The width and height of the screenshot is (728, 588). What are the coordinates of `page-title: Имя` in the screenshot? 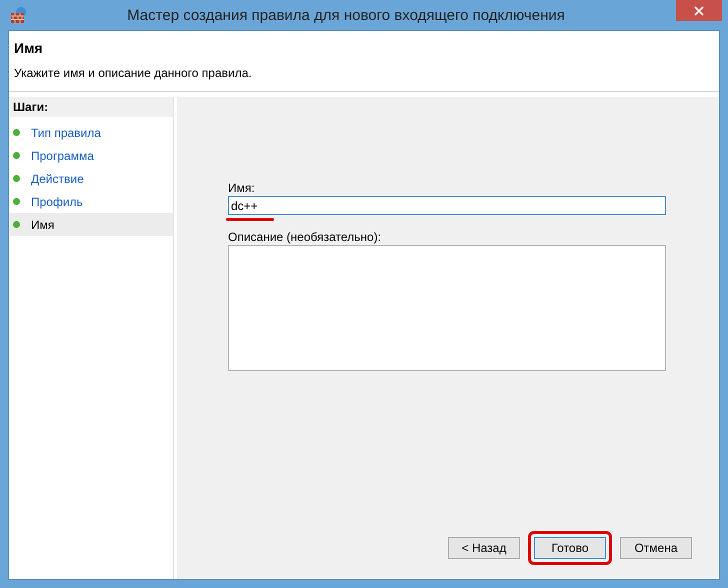 It's located at (29, 48).